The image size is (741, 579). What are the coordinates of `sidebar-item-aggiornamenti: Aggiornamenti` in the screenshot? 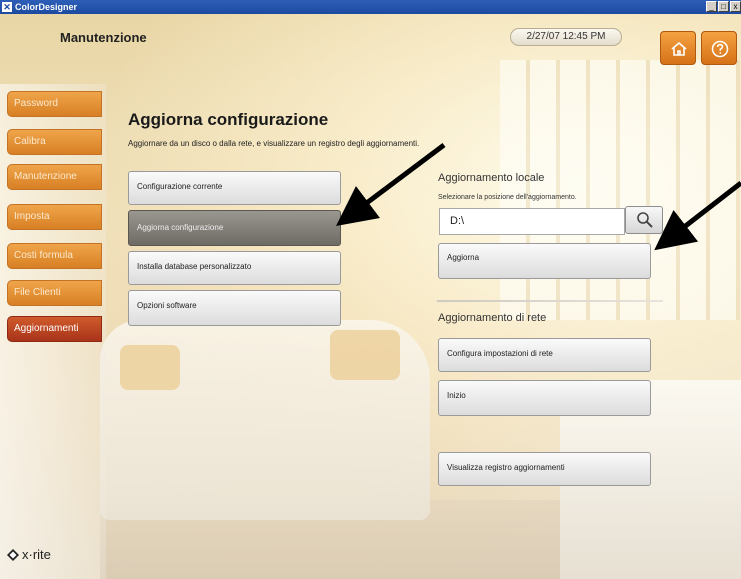 It's located at (54, 329).